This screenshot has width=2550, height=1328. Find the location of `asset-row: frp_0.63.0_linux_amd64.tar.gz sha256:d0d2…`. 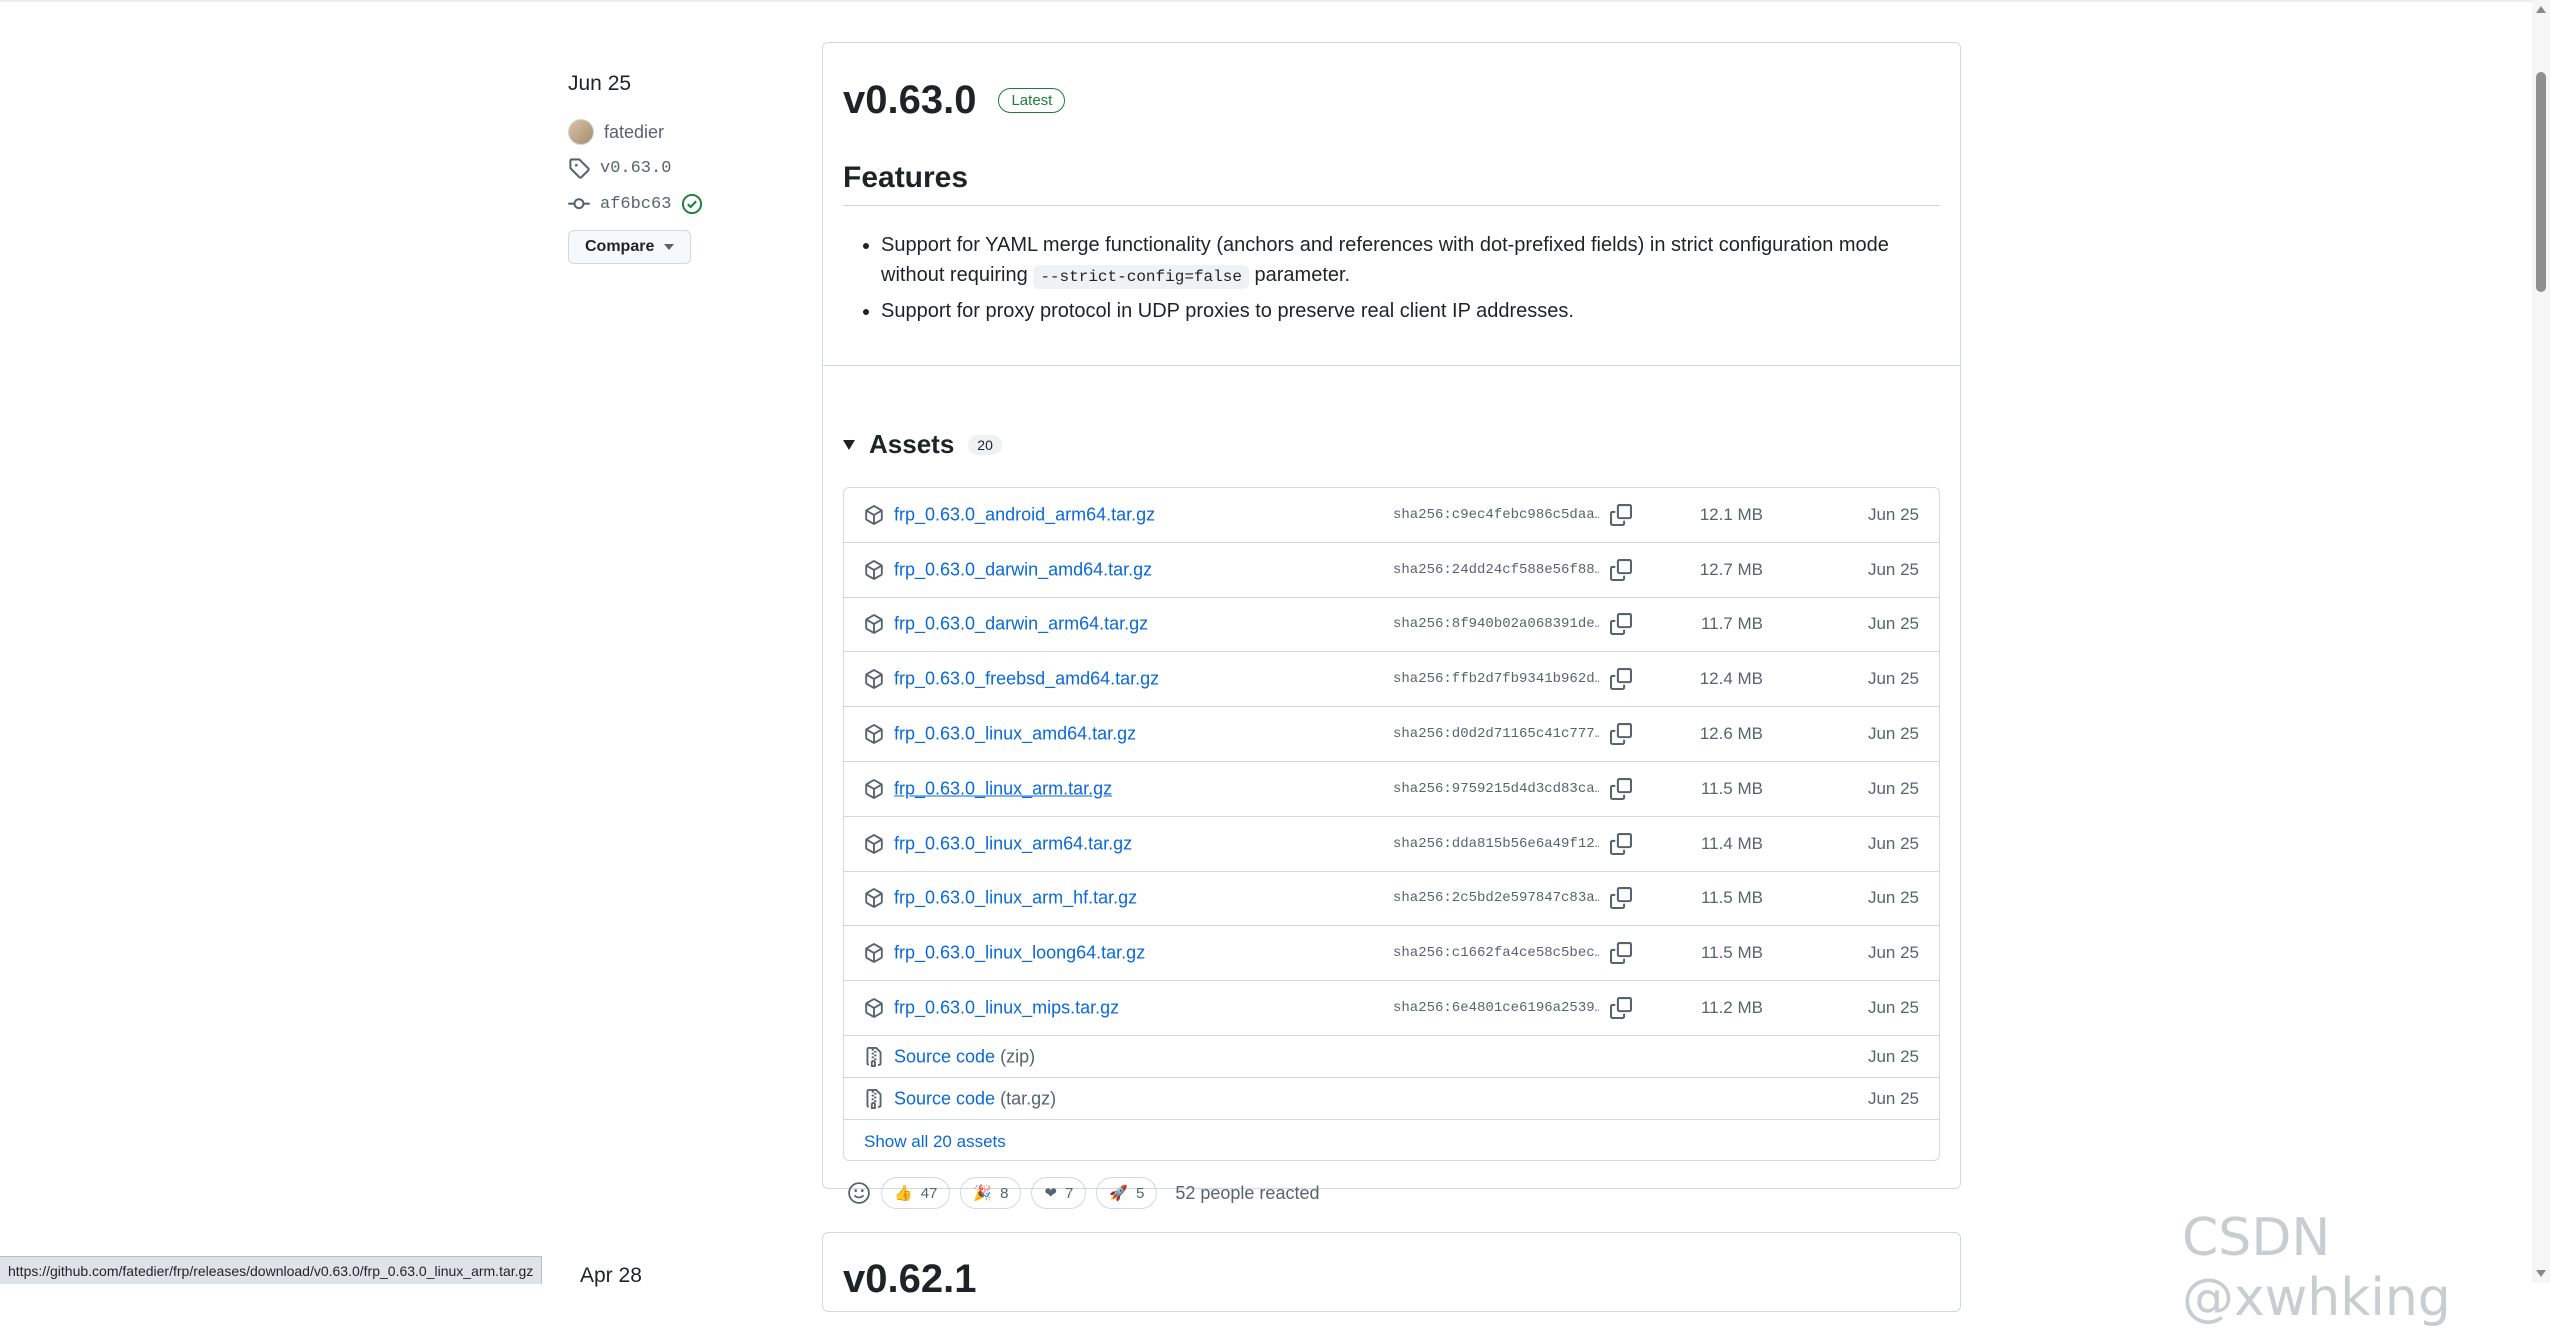

asset-row: frp_0.63.0_linux_amd64.tar.gz sha256:d0d2… is located at coordinates (1391, 734).